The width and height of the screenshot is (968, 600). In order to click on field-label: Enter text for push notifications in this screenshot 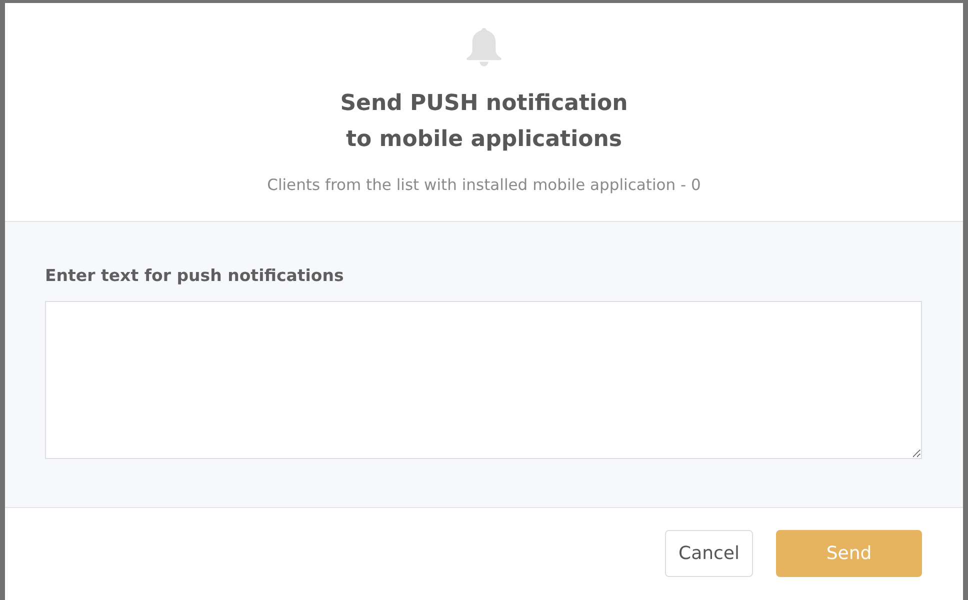, I will do `click(194, 276)`.